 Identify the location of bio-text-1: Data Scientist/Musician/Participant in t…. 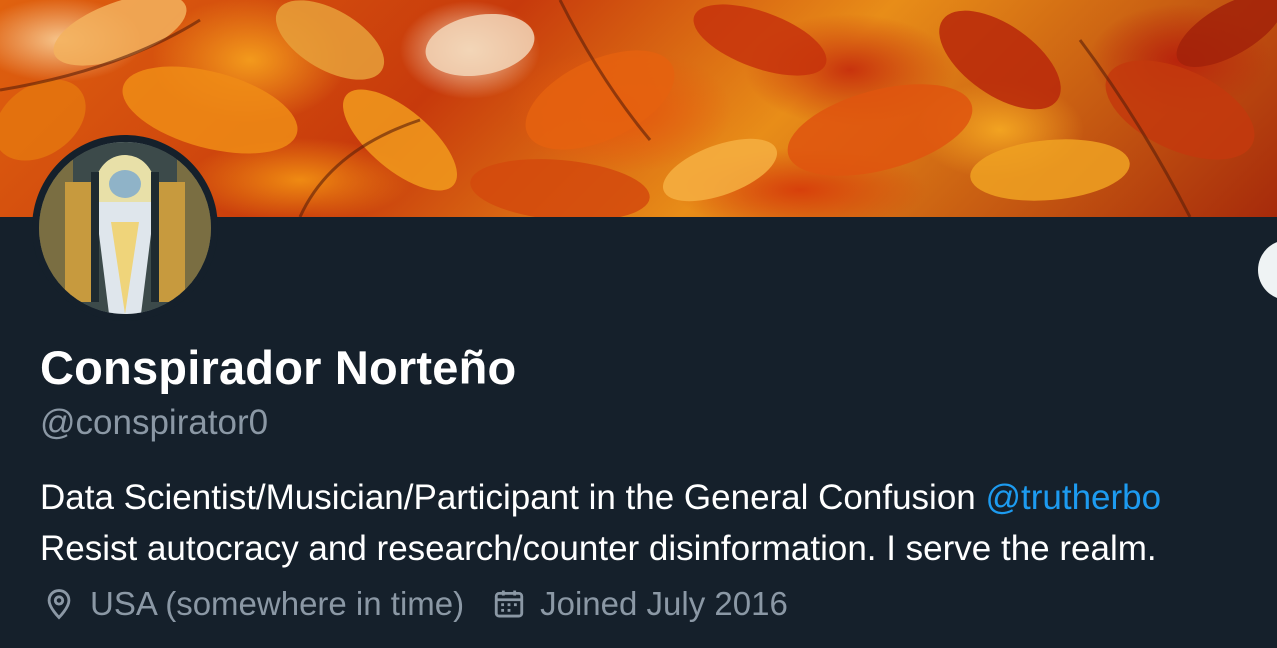
(513, 497).